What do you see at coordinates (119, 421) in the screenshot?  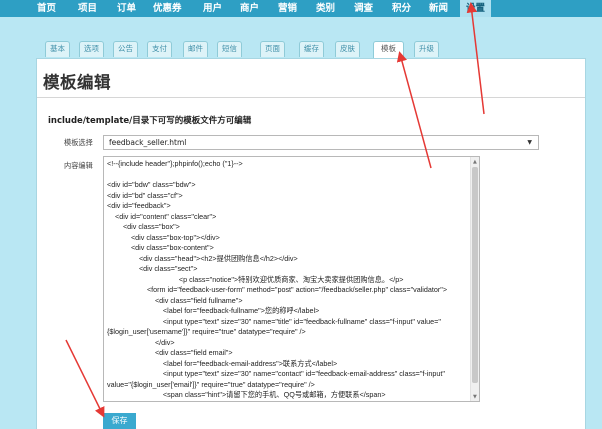 I see `save-button: 保存` at bounding box center [119, 421].